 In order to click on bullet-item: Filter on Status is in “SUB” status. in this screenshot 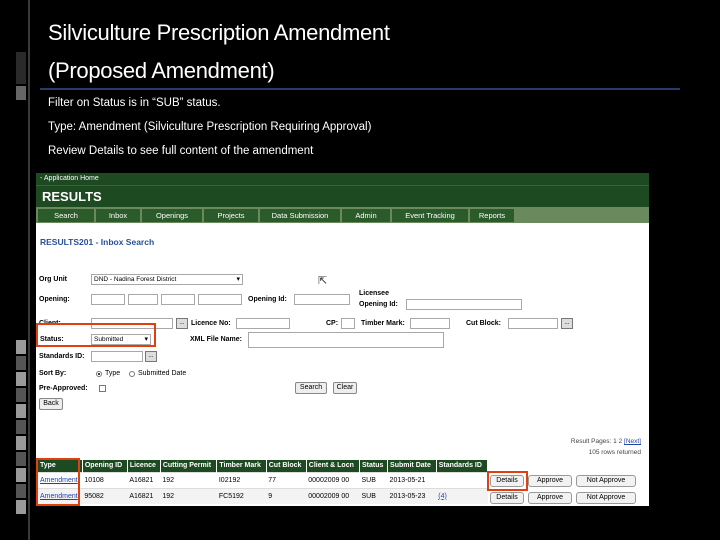, I will do `click(134, 103)`.